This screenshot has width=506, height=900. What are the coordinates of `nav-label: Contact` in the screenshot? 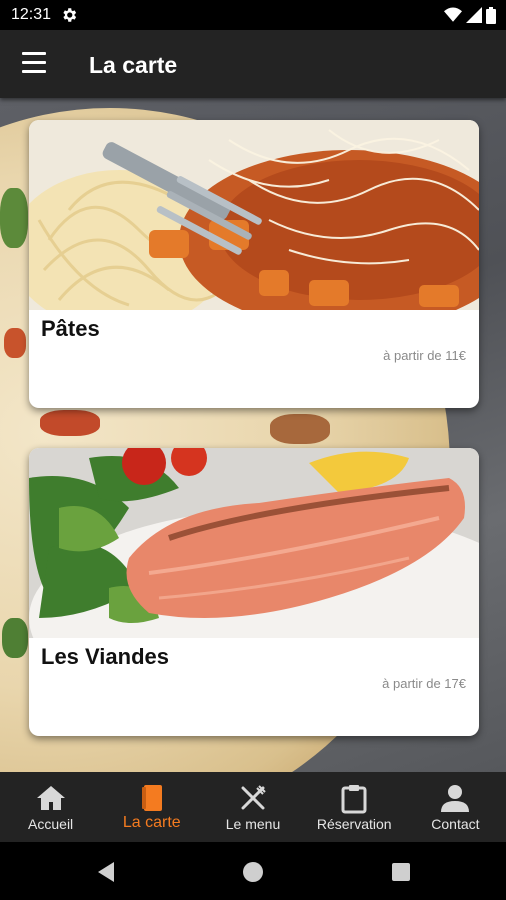 It's located at (455, 824).